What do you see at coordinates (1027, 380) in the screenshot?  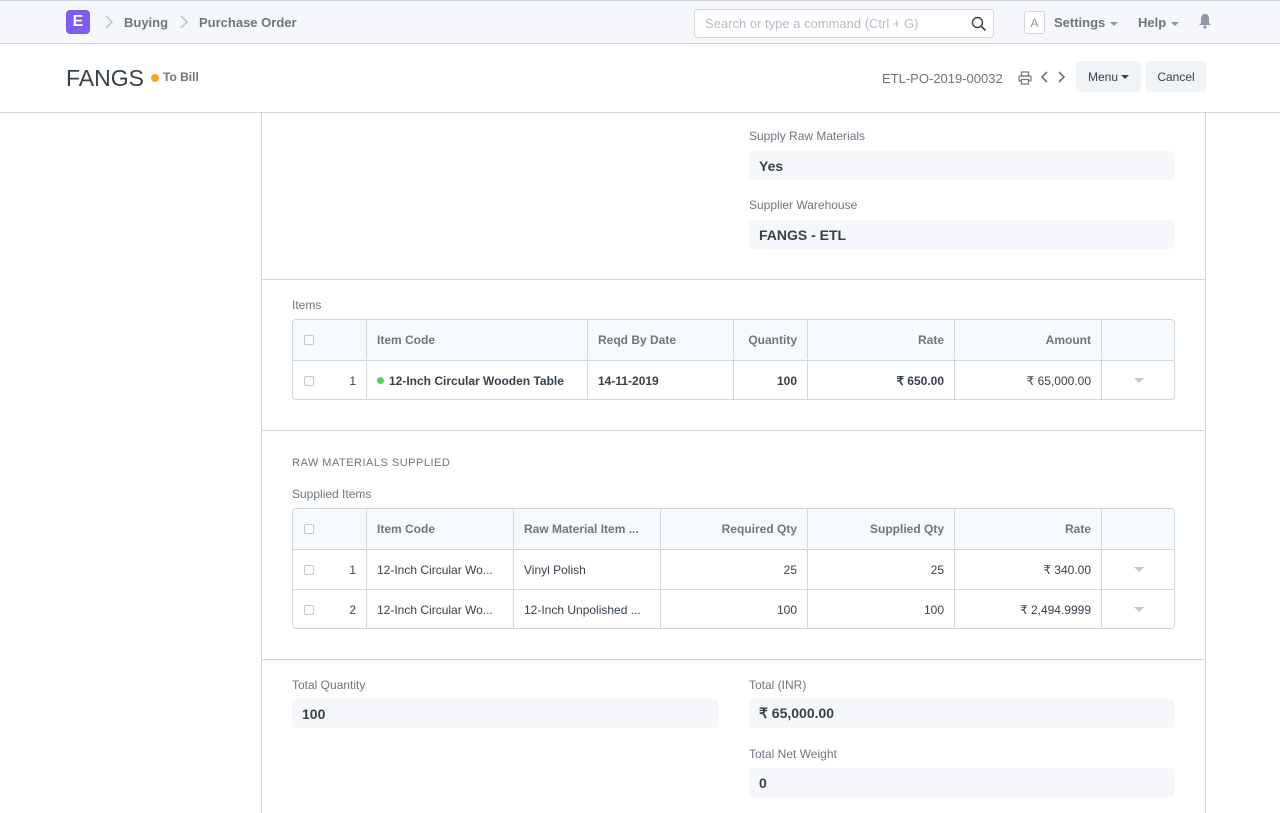 I see `amount-cell: ₹ 65,000.00` at bounding box center [1027, 380].